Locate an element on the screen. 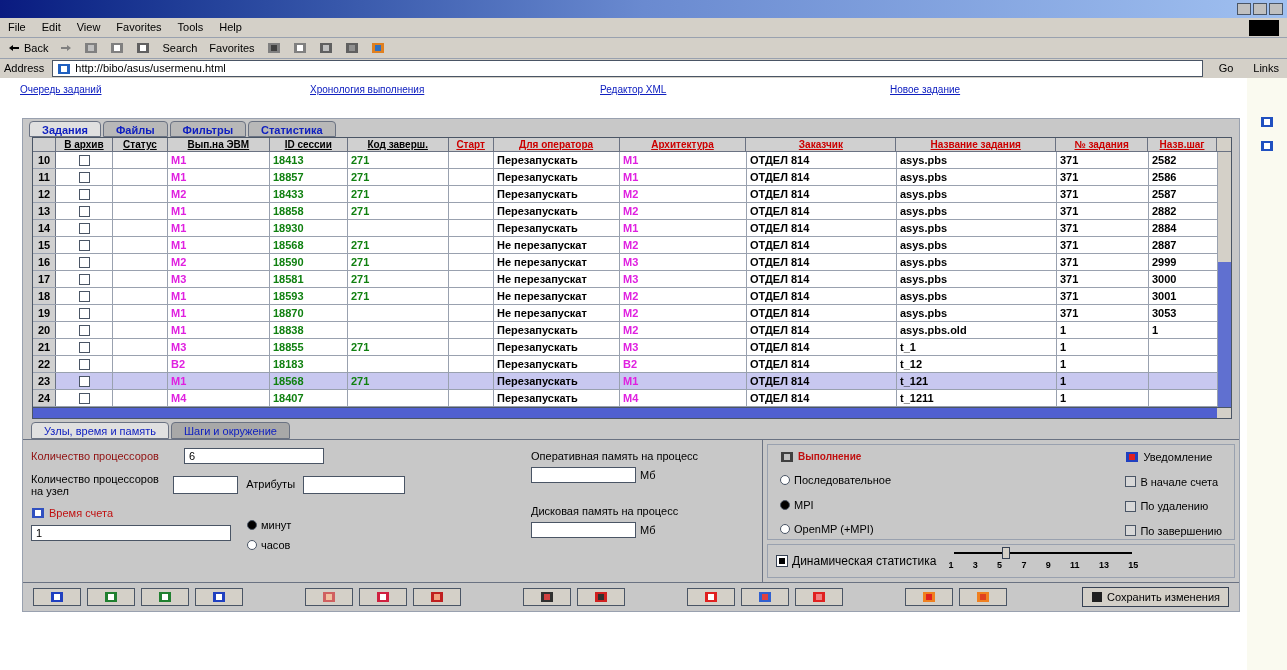 This screenshot has height=670, width=1287. address-field: http://bibo/asus/usermenu.html is located at coordinates (627, 68).